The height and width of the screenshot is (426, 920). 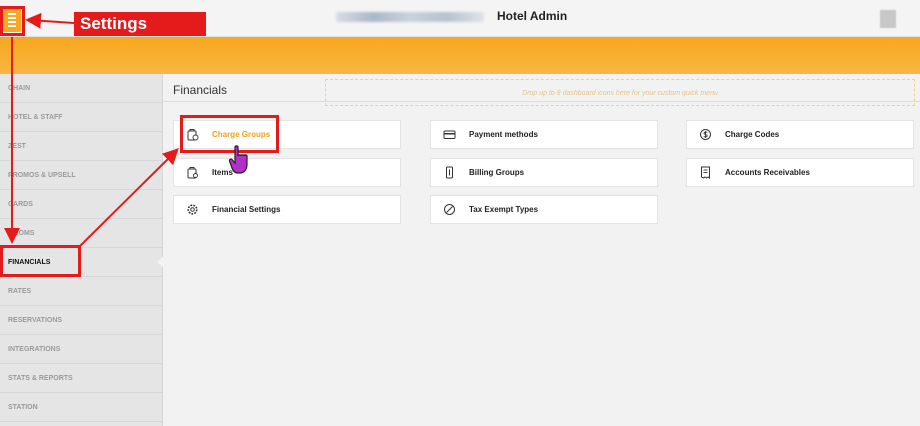 What do you see at coordinates (81, 233) in the screenshot?
I see `sidebar-item-rooms: ROOMS` at bounding box center [81, 233].